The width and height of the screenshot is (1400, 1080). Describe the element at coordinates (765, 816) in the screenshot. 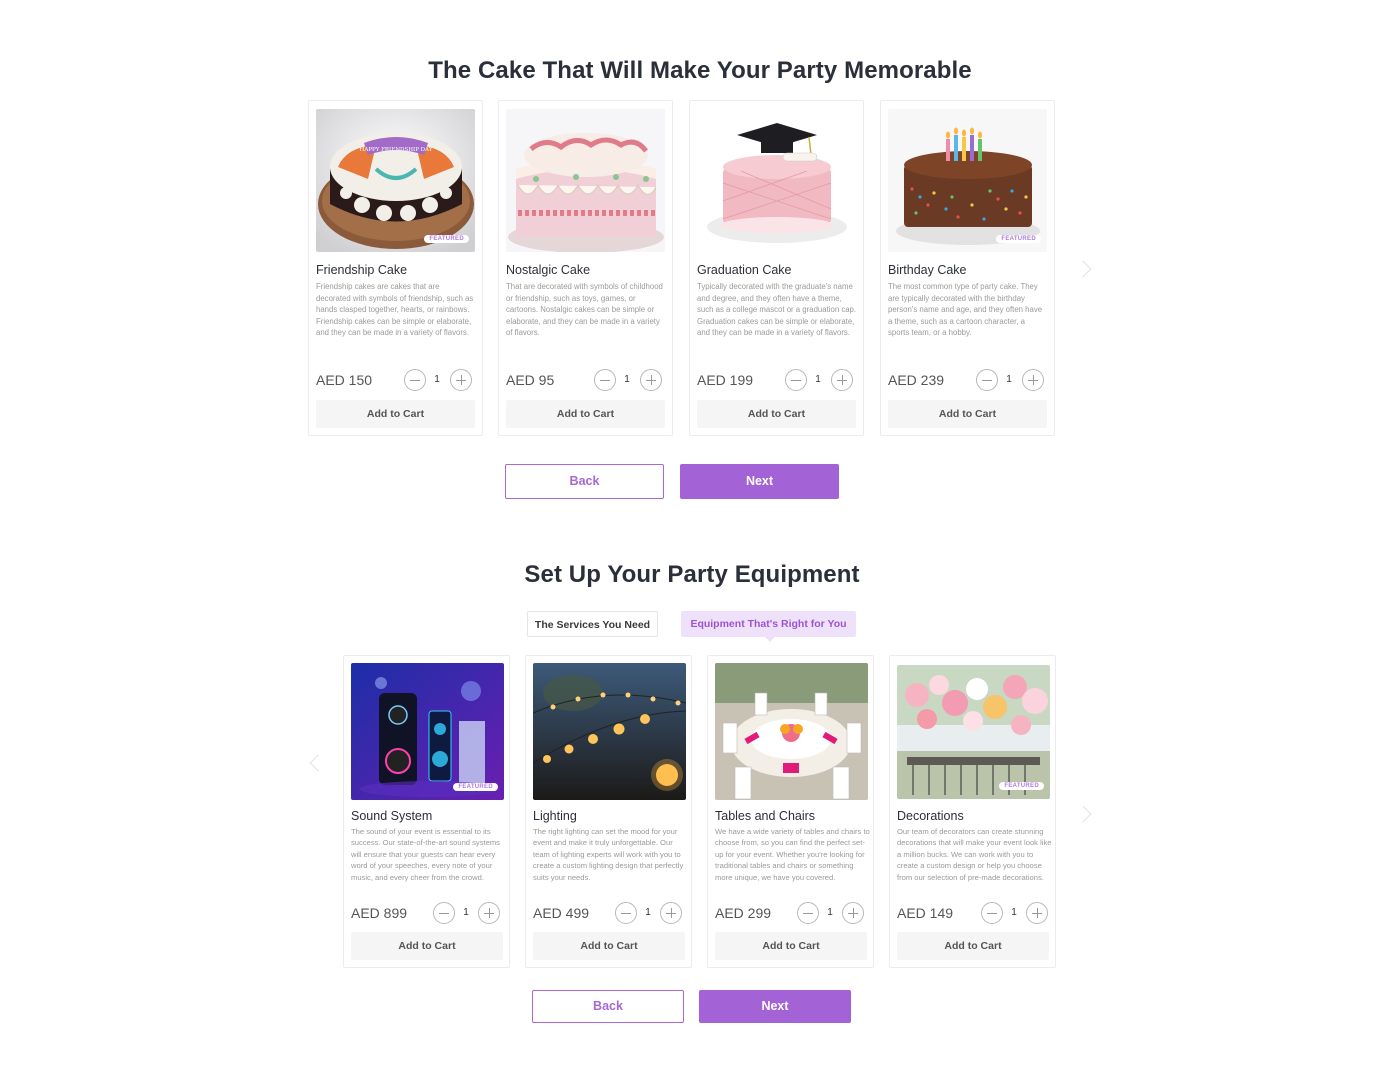

I see `product-name: Tables and Chairs` at that location.